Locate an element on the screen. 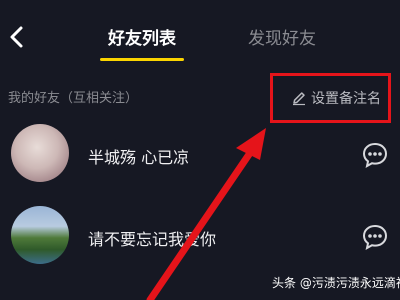  active-tab-indicator is located at coordinates (142, 59).